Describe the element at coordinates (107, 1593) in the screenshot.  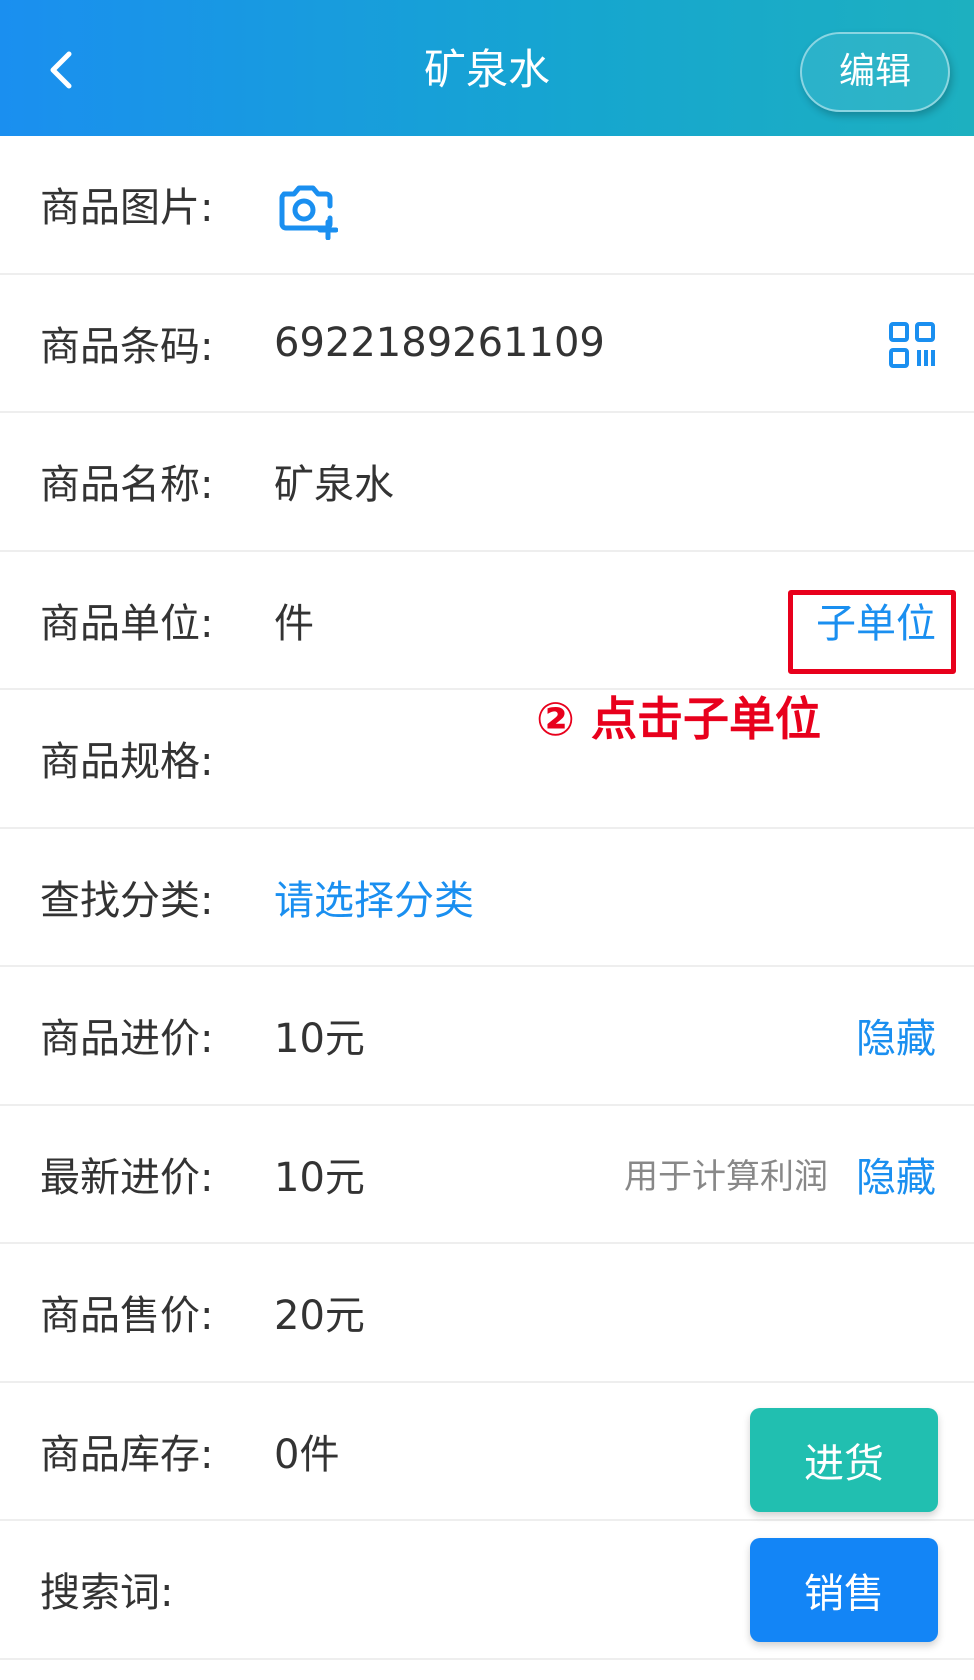
I see `field-label: 搜索词:` at that location.